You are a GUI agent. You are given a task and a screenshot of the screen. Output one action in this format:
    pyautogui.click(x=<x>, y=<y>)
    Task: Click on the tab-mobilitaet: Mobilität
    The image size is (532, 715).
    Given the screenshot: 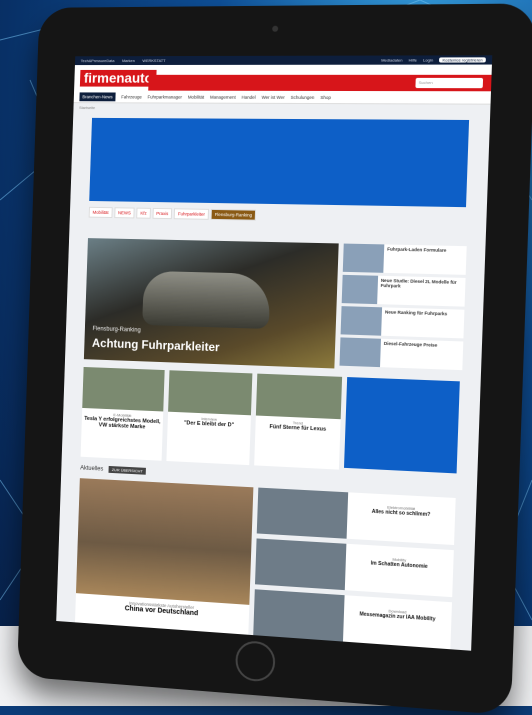 What is the action you would take?
    pyautogui.click(x=101, y=212)
    